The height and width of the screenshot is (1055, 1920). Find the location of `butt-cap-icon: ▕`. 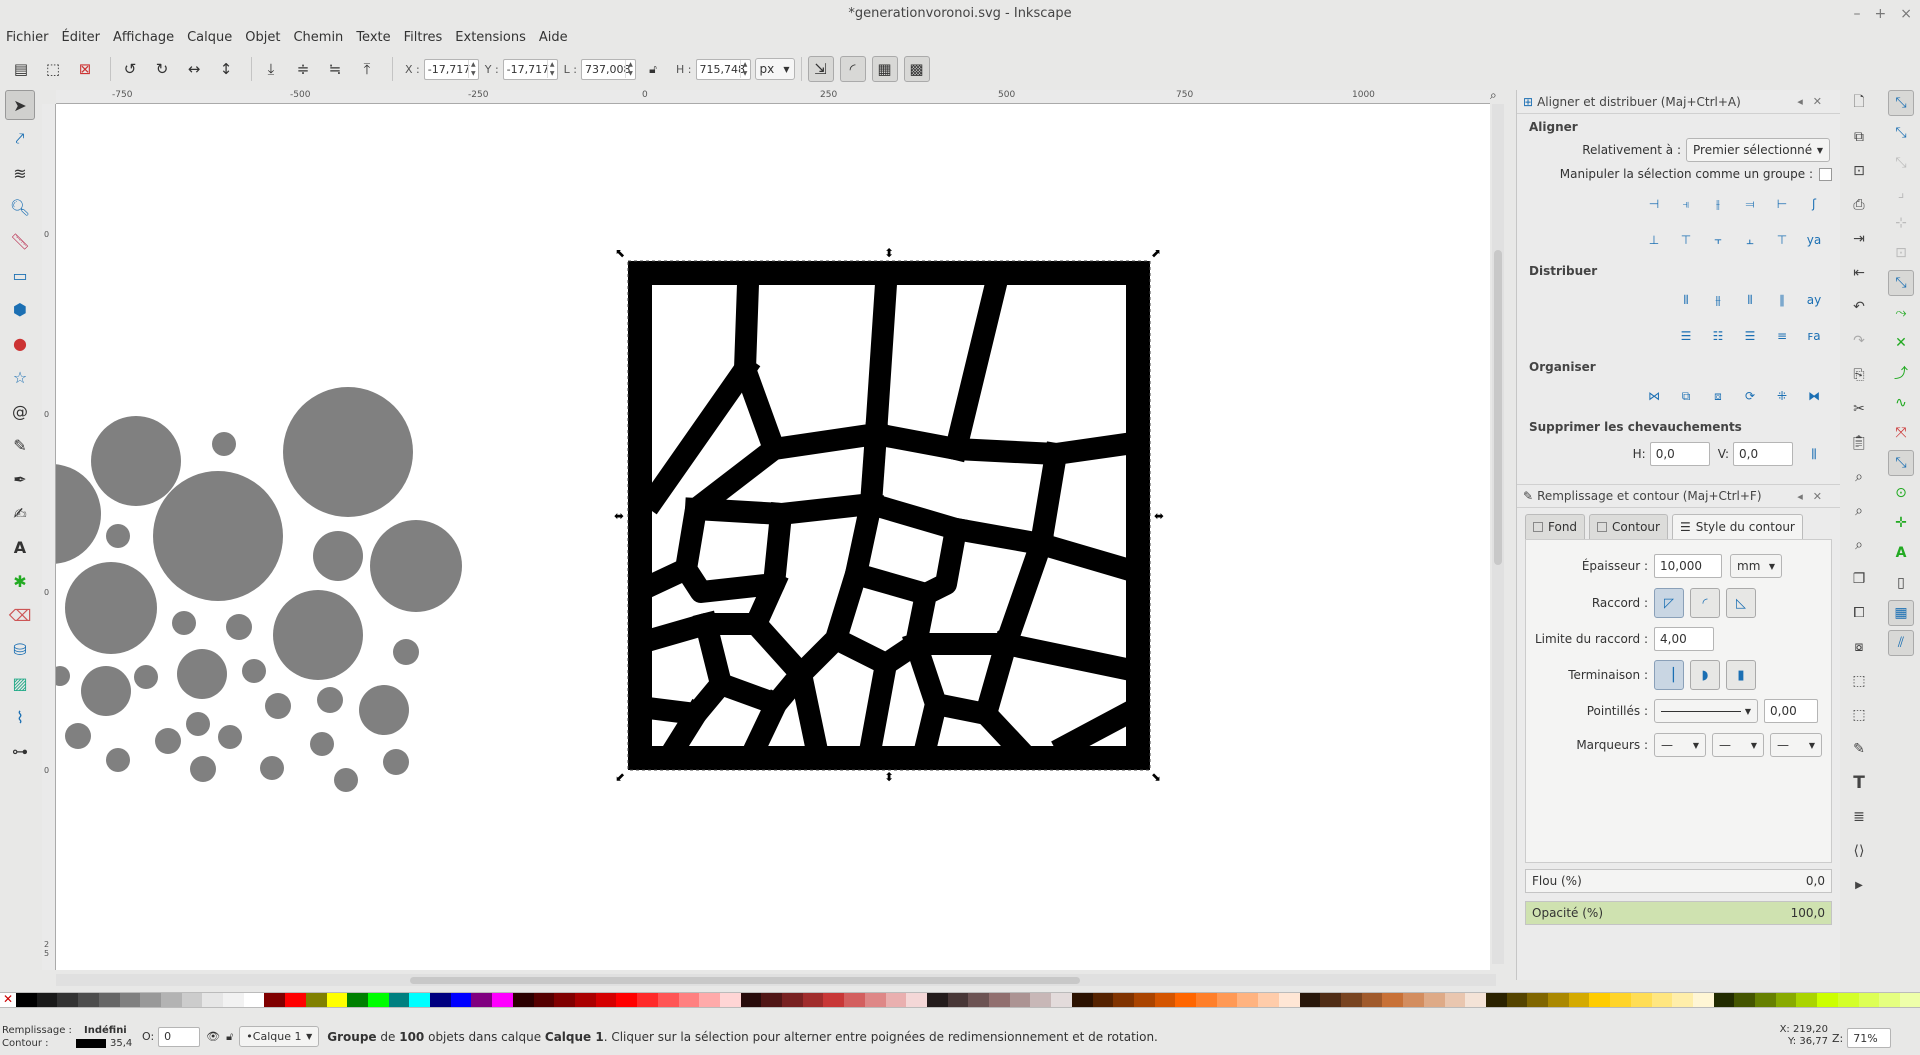

butt-cap-icon: ▕ is located at coordinates (1669, 675).